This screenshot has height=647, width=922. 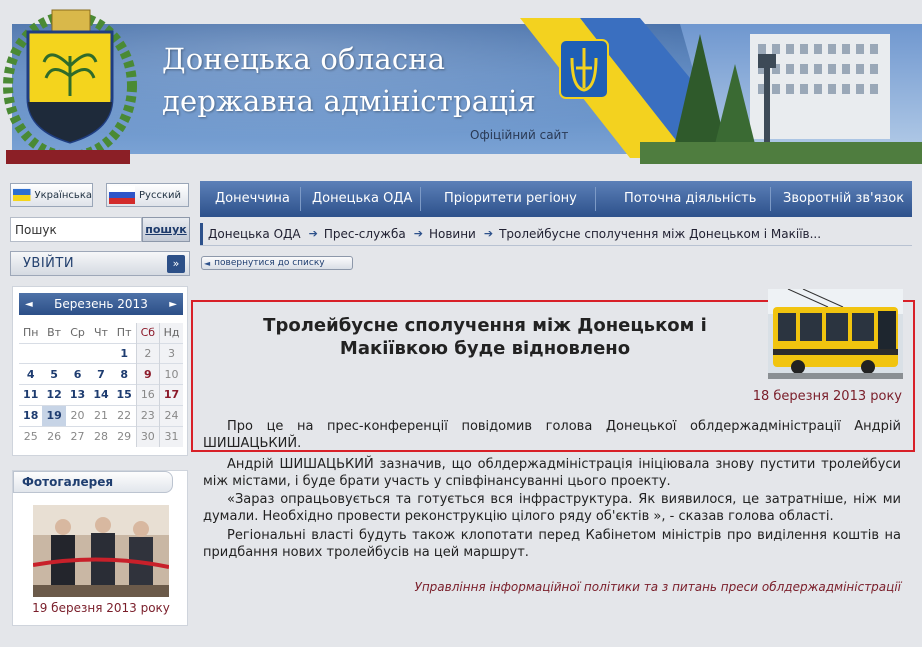 I want to click on calendar-day: 15, so click(x=124, y=395).